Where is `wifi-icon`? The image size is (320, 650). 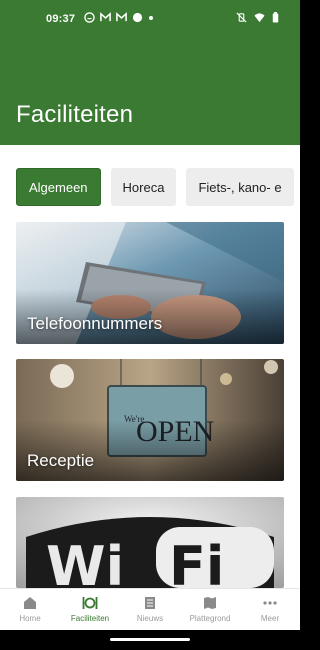
wifi-icon is located at coordinates (259, 18).